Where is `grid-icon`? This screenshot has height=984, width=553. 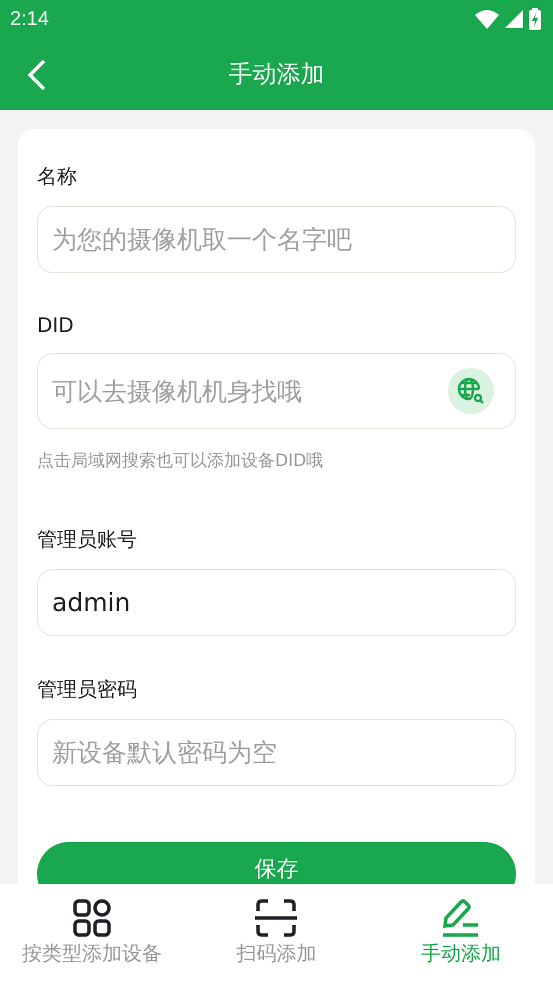 grid-icon is located at coordinates (92, 918).